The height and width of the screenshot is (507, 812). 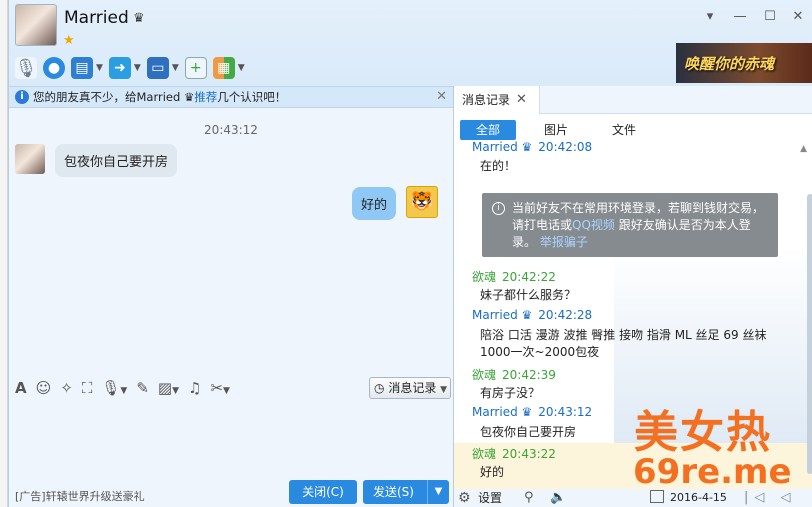 I want to click on entry-time: 20:43:22, so click(x=529, y=454).